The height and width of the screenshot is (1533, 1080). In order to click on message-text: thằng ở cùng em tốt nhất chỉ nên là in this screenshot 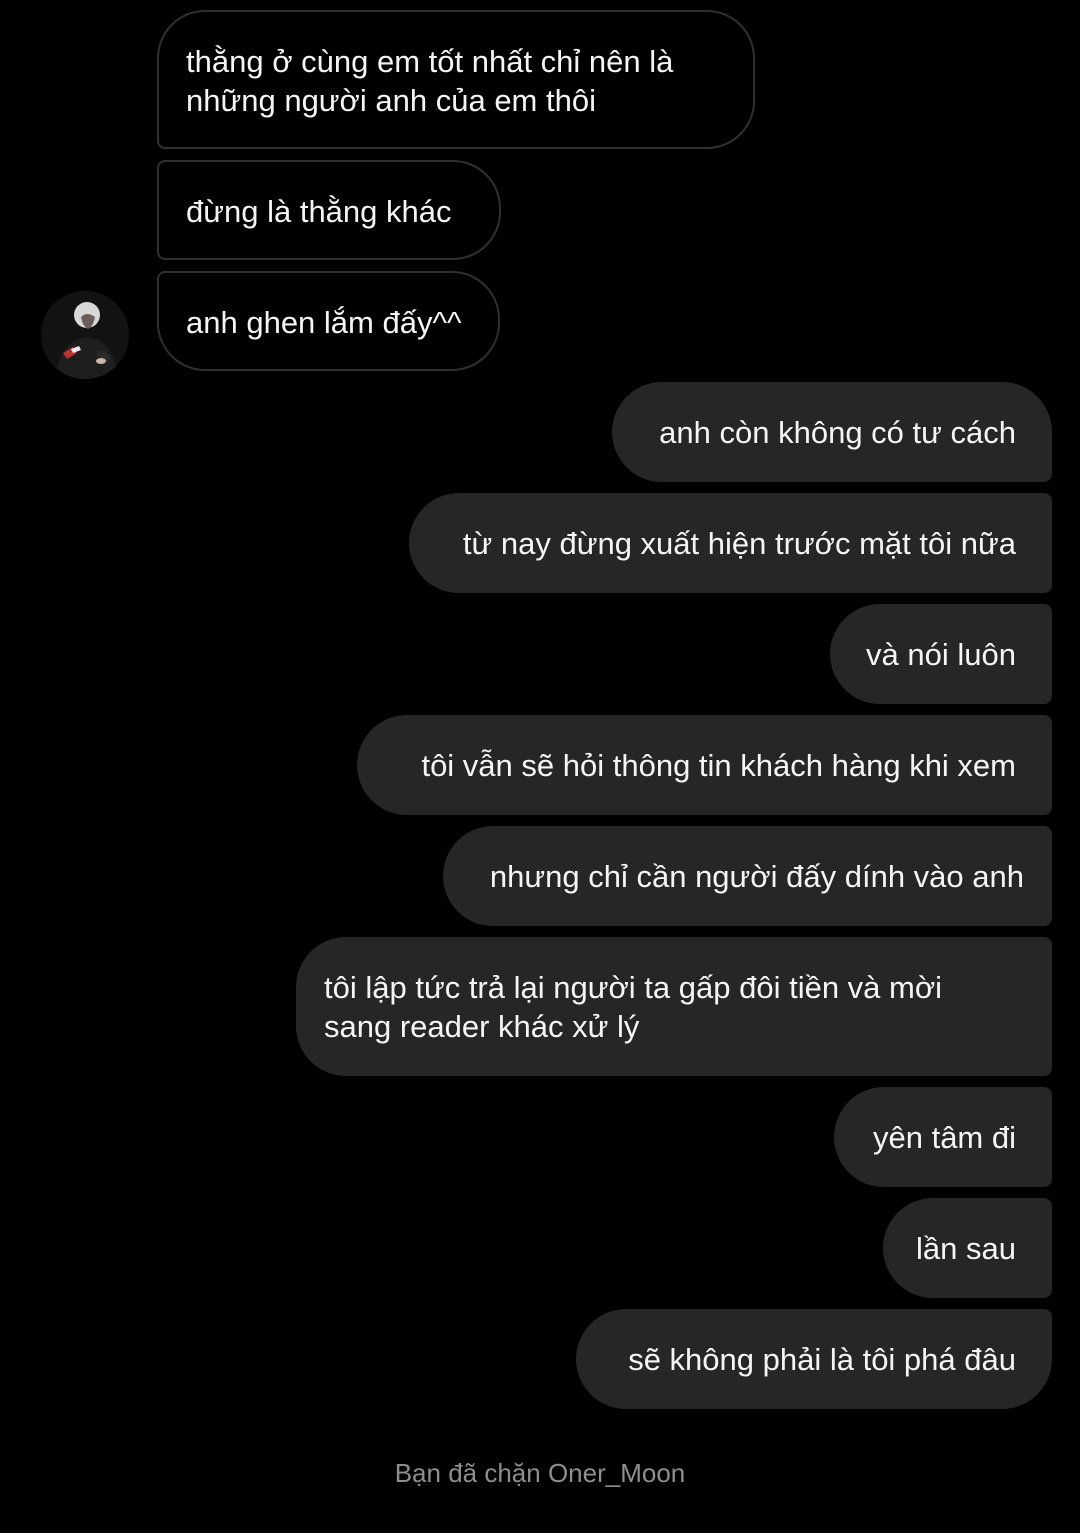, I will do `click(430, 61)`.